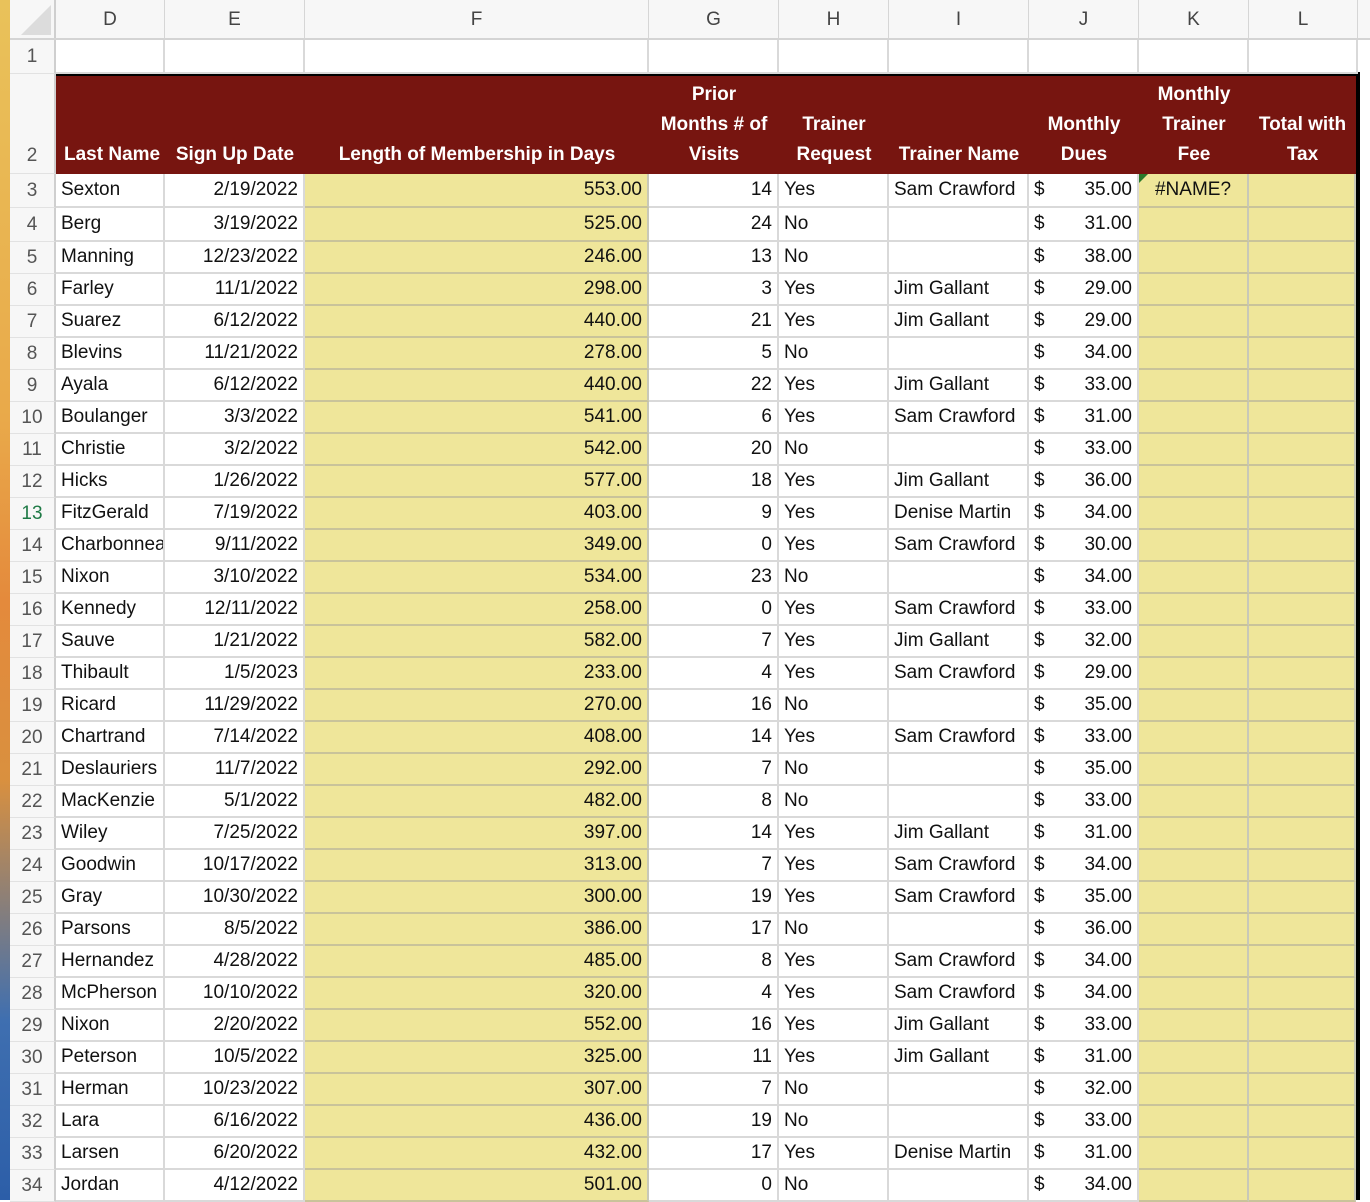 This screenshot has height=1202, width=1370. What do you see at coordinates (477, 225) in the screenshot?
I see `cell-membership-days: 525.00` at bounding box center [477, 225].